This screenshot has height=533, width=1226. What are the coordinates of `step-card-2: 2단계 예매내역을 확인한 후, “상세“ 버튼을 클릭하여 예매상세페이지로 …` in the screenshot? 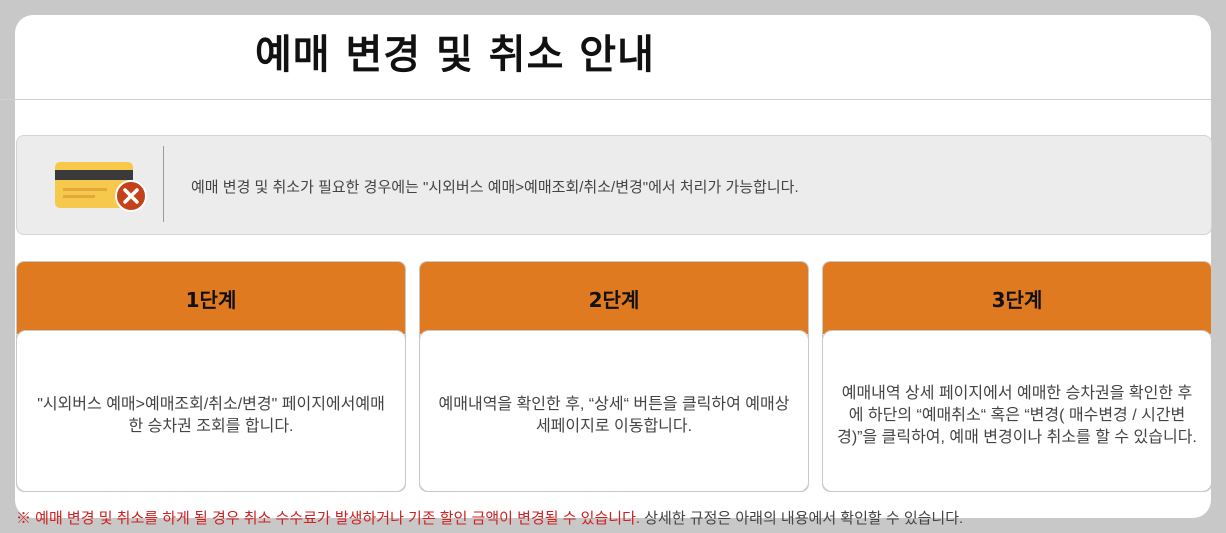 It's located at (614, 376).